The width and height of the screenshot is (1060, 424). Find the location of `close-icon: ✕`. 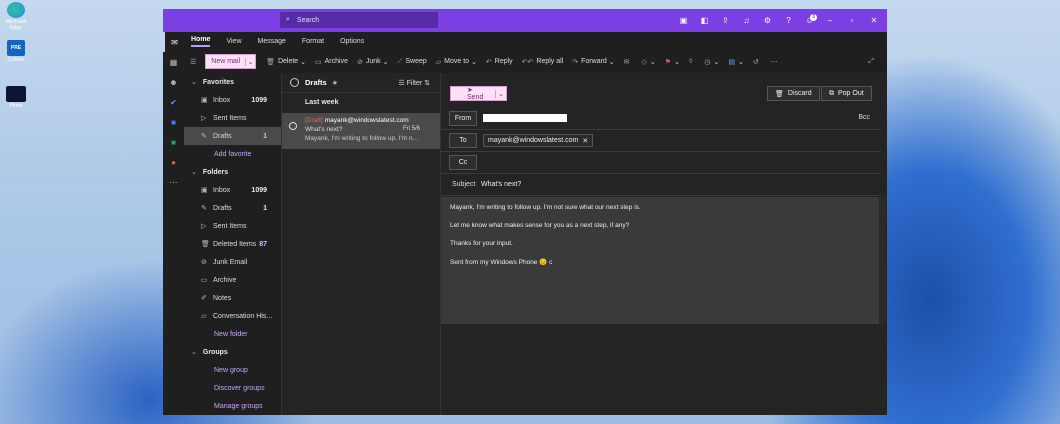

close-icon: ✕ is located at coordinates (874, 20).